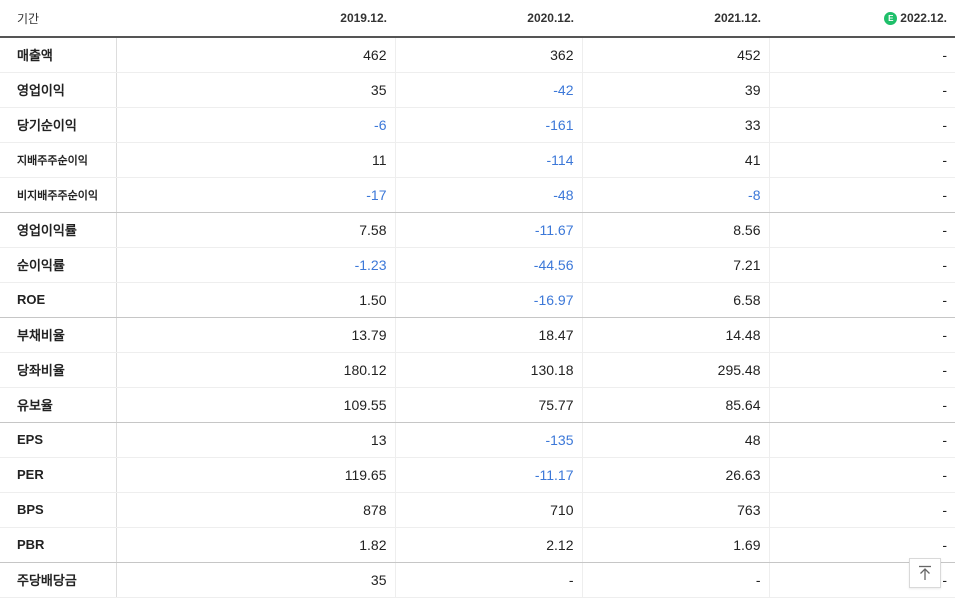 The width and height of the screenshot is (955, 598). Describe the element at coordinates (488, 440) in the screenshot. I see `value-cell-2020: -135` at that location.